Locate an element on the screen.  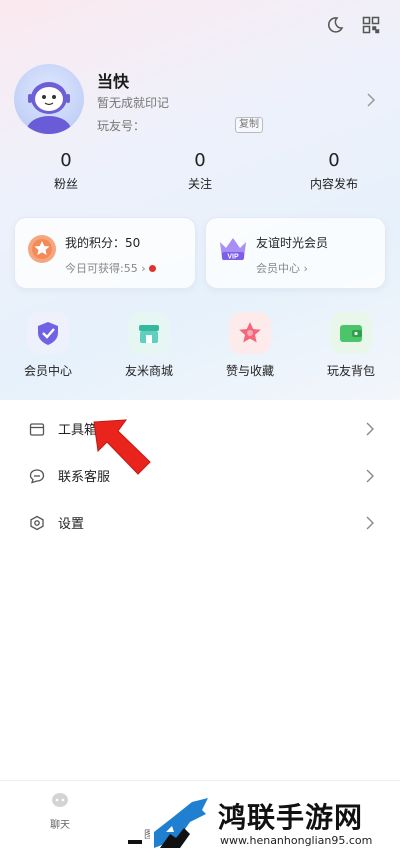
points-card: 我的积分：50 今日可获得:55 › is located at coordinates (105, 253).